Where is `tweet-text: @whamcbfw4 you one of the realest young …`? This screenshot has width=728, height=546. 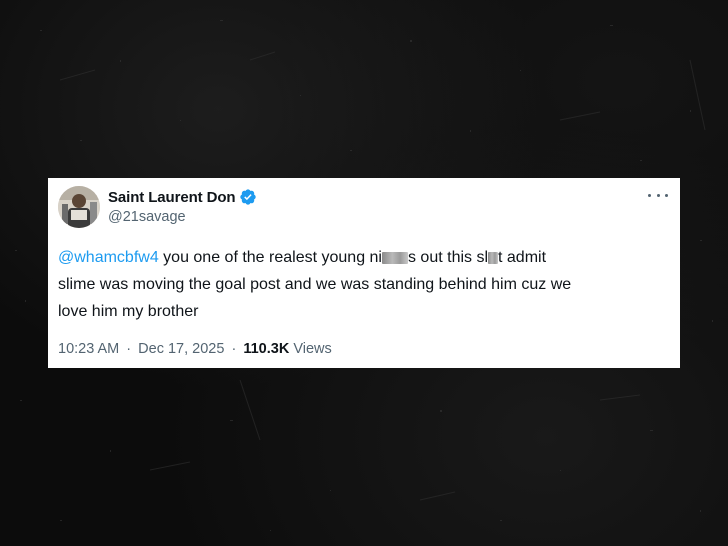 tweet-text: @whamcbfw4 you one of the realest young … is located at coordinates (364, 284).